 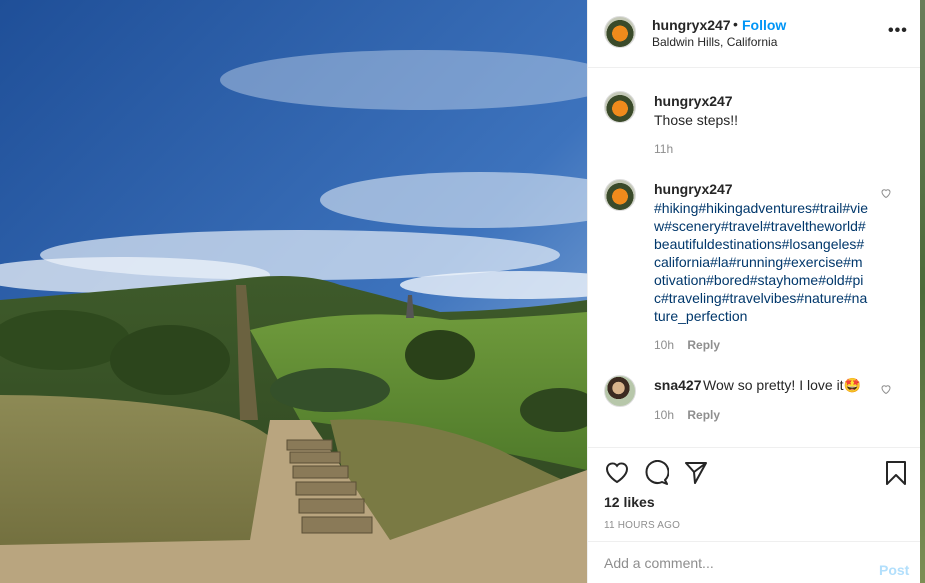 What do you see at coordinates (656, 475) in the screenshot?
I see `comment-icon` at bounding box center [656, 475].